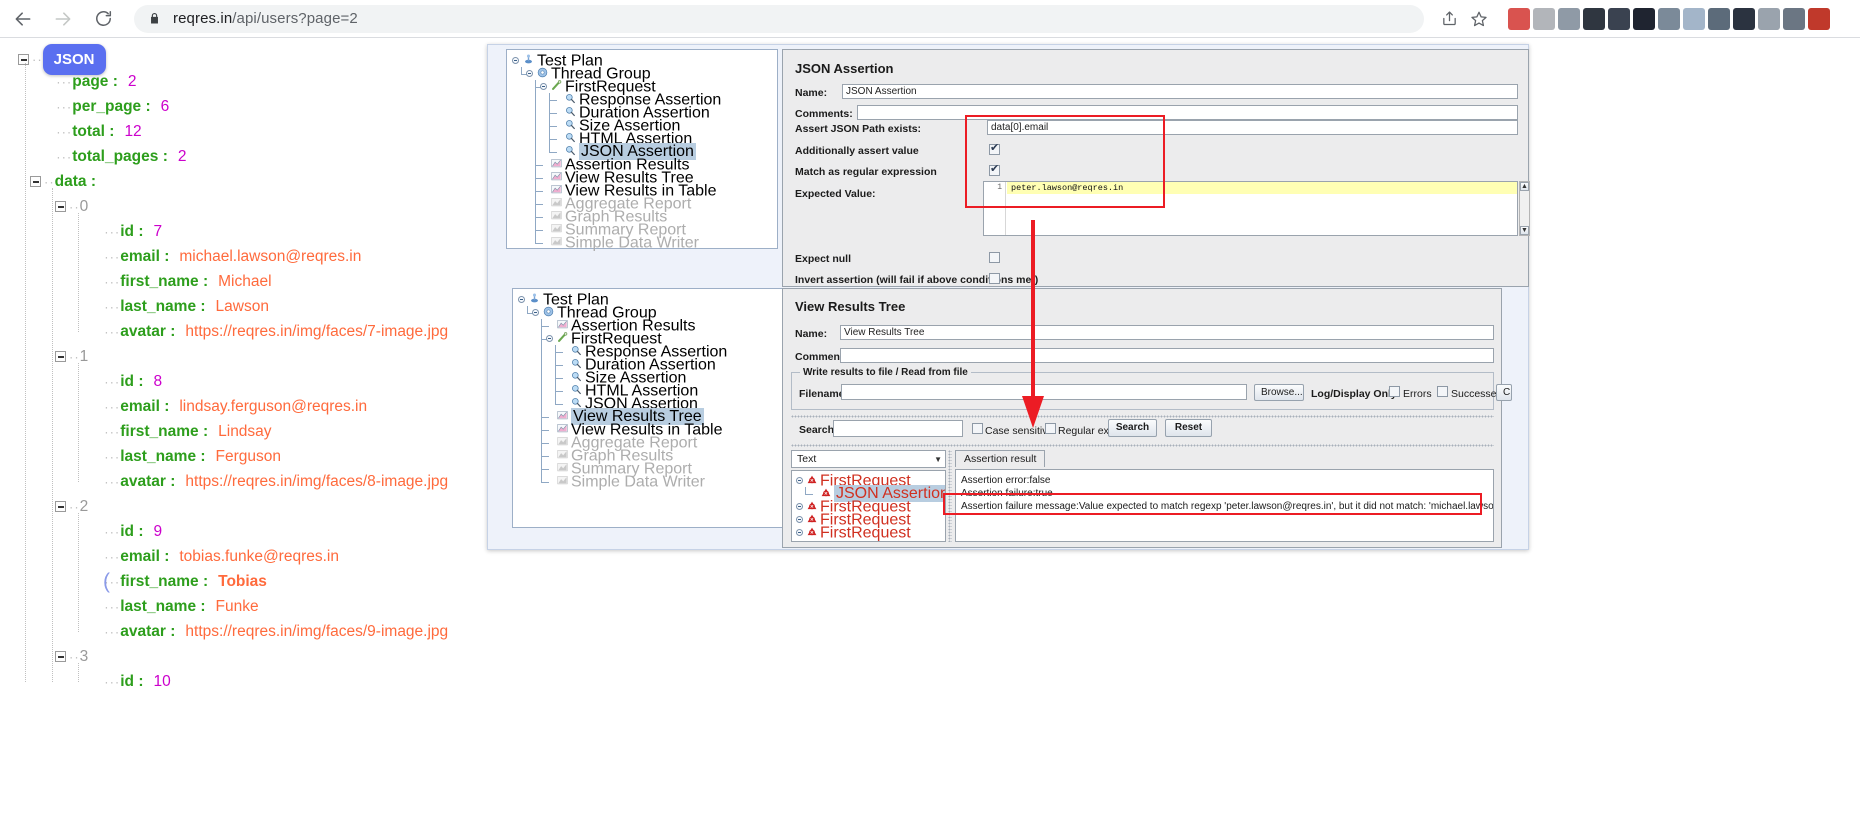 This screenshot has width=1860, height=827. What do you see at coordinates (1504, 392) in the screenshot?
I see `configure-button: C` at bounding box center [1504, 392].